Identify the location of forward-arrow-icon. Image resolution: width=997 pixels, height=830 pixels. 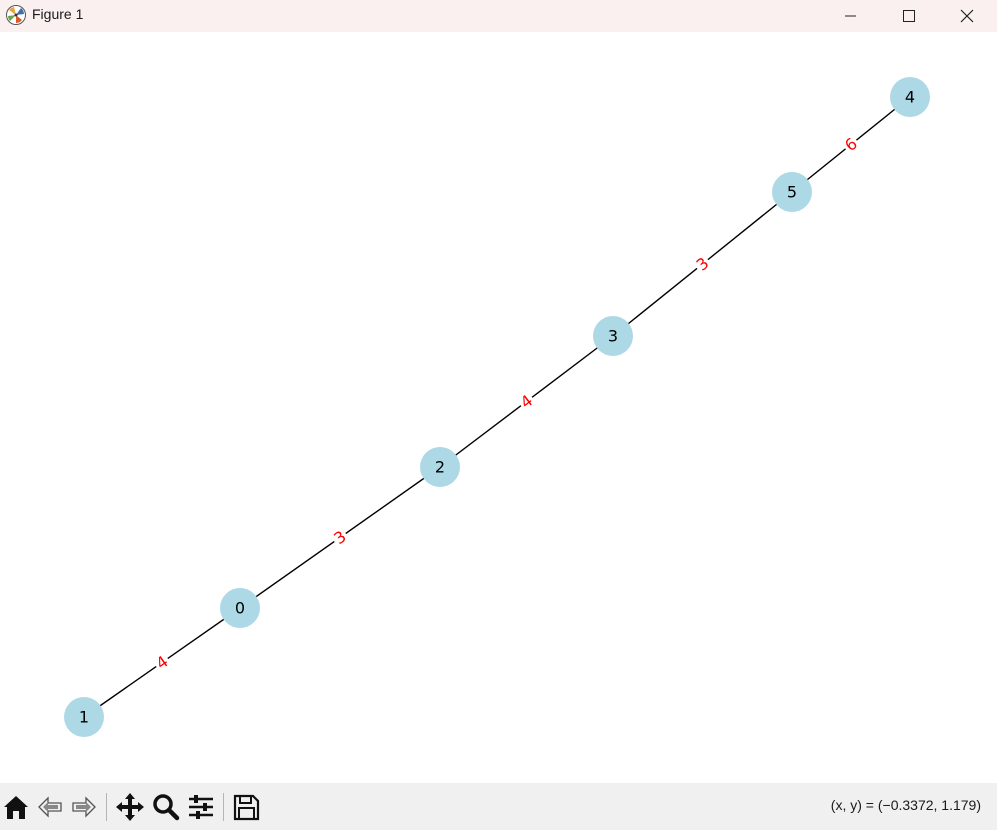
(84, 807).